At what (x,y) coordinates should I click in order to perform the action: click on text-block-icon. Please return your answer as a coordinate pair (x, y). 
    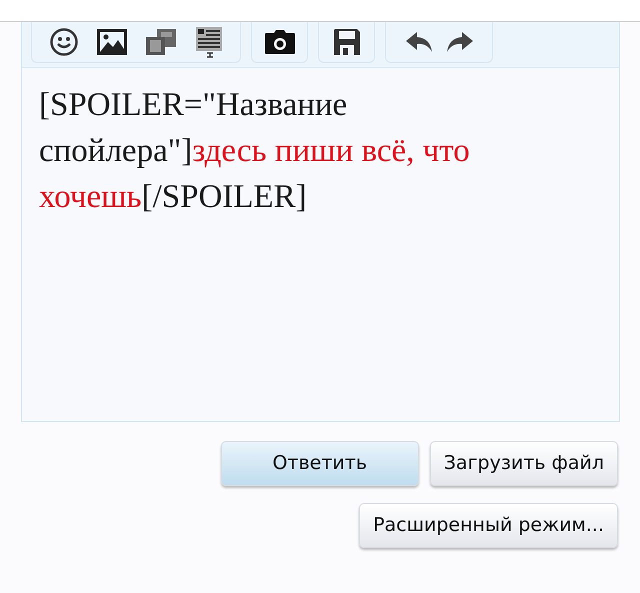
    Looking at the image, I should click on (209, 42).